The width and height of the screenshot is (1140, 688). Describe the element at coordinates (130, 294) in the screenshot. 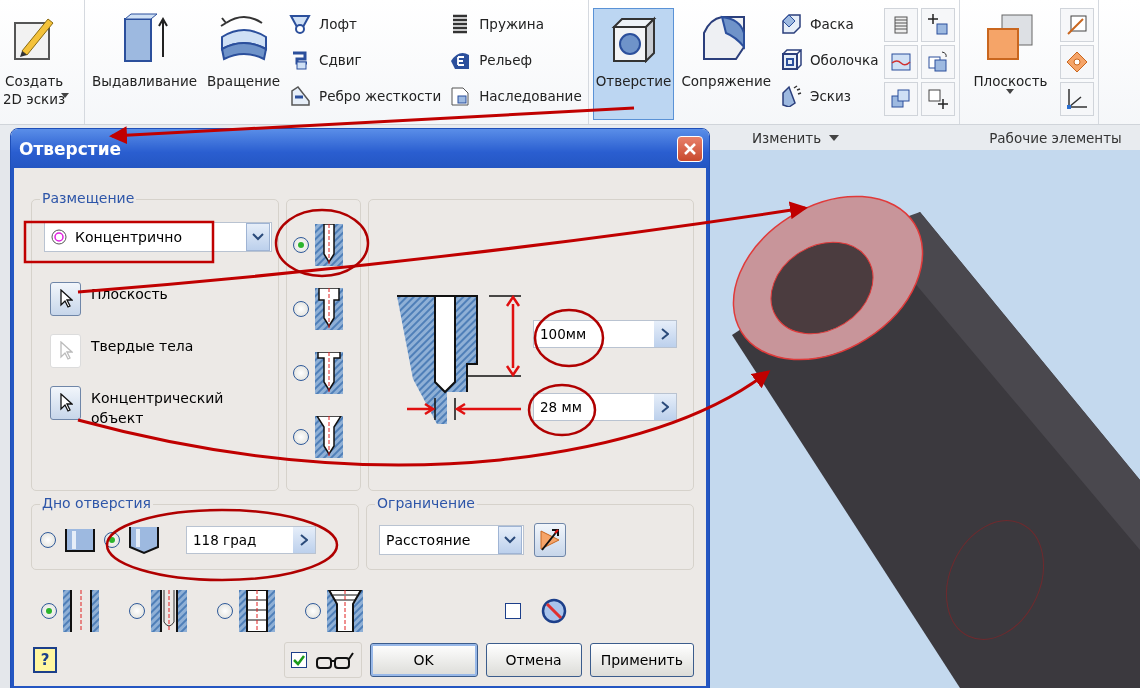

I see `selector-label: Плоскость` at that location.